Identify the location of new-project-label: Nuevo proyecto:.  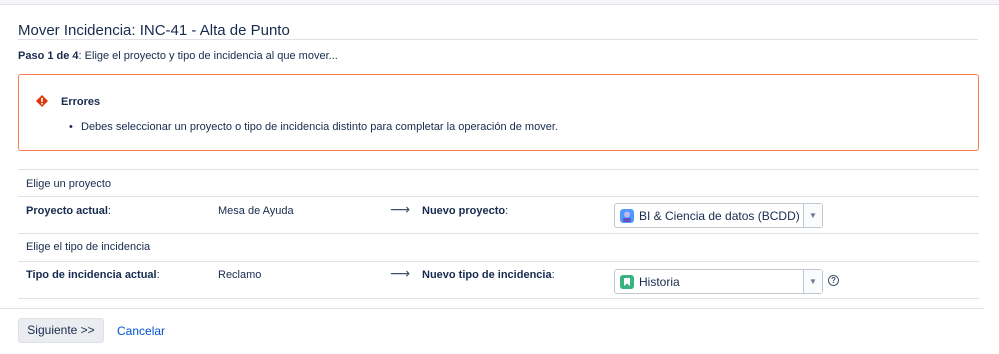
(465, 211).